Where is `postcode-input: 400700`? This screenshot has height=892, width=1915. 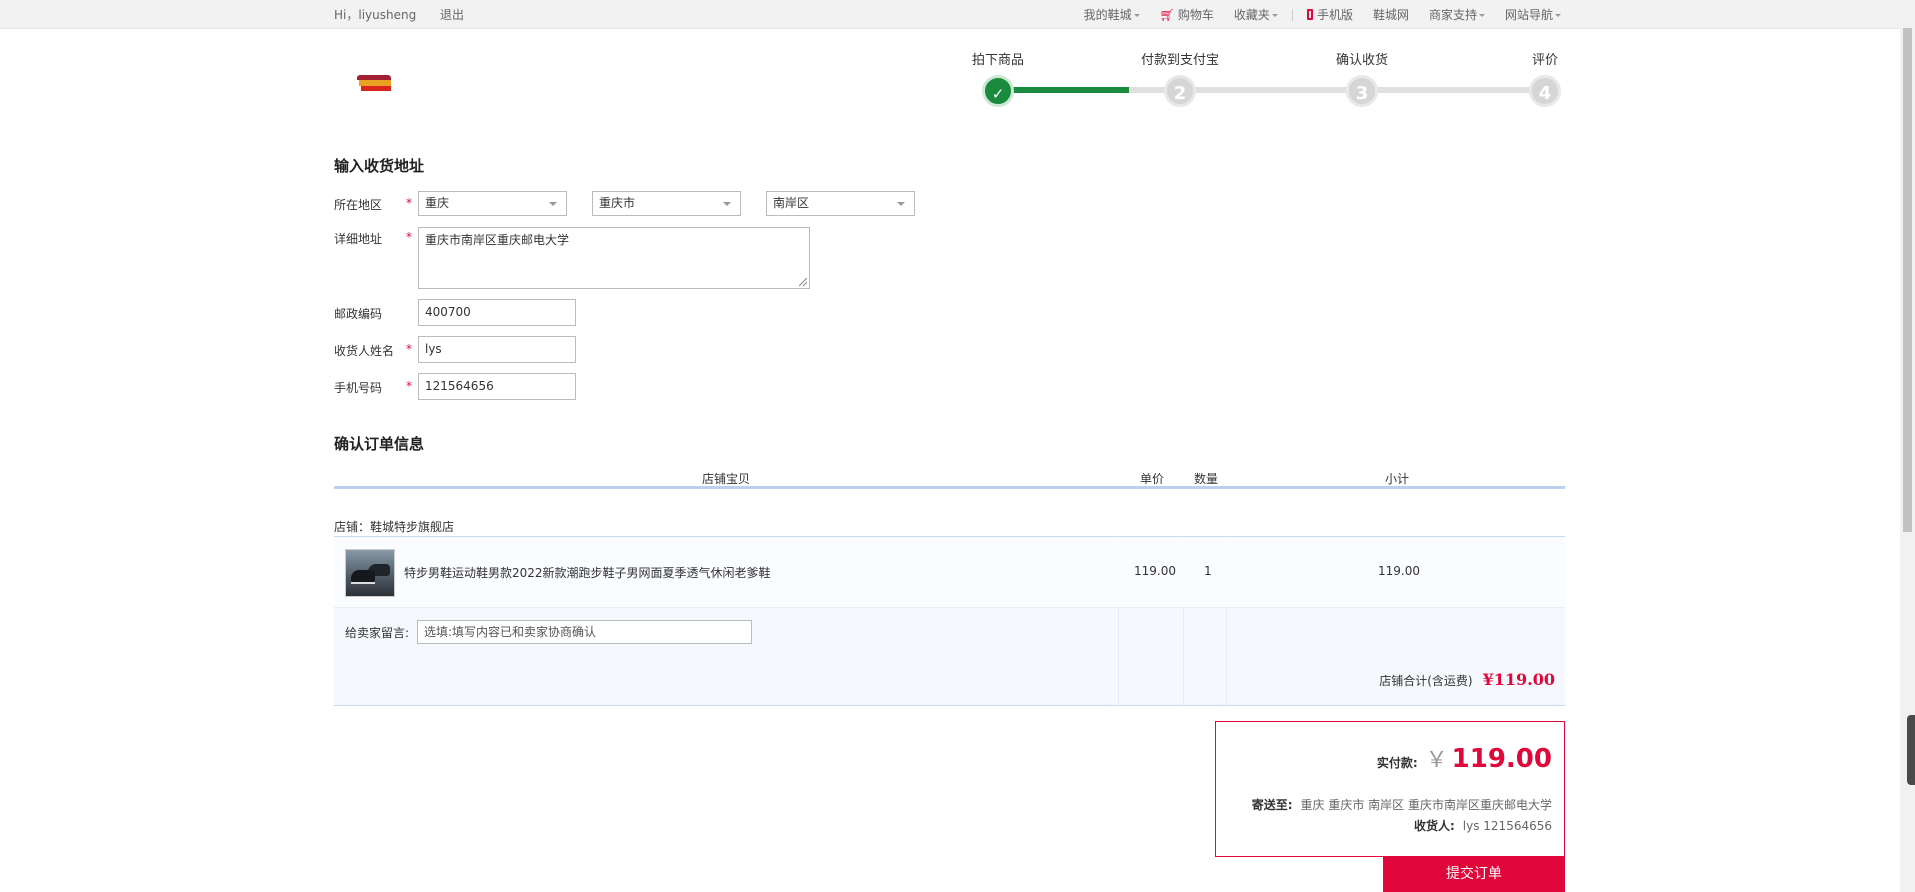
postcode-input: 400700 is located at coordinates (497, 312).